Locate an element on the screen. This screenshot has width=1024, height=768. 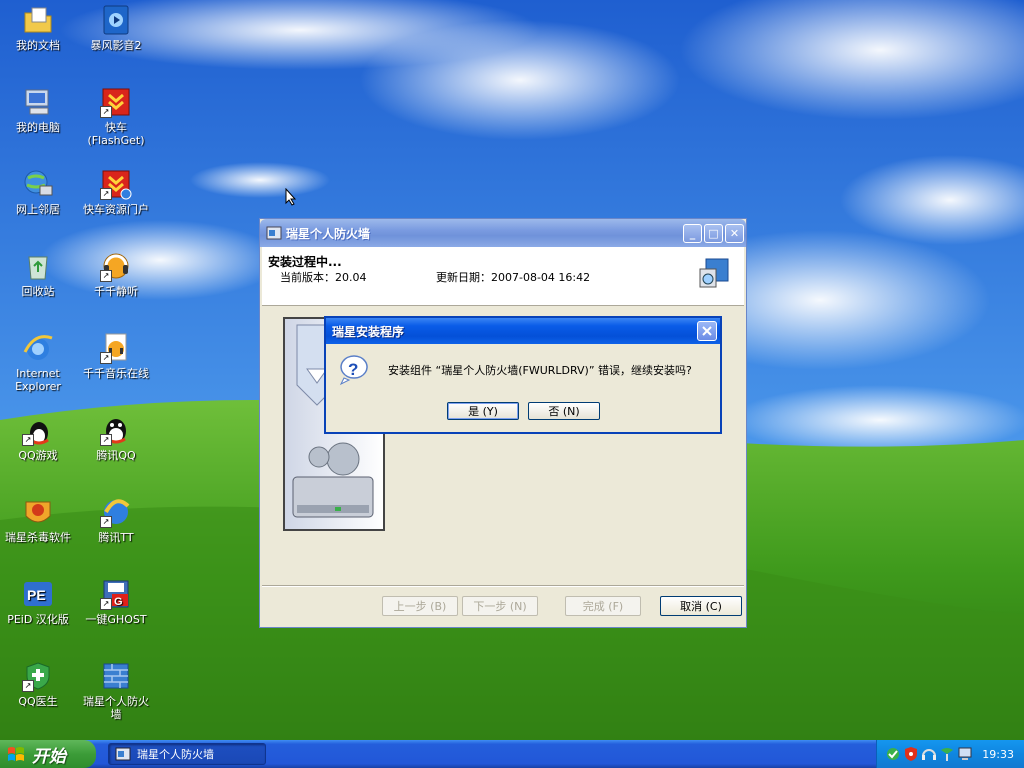
desktop-icon-label: 瑞星个人防火 墙 is located at coordinates (116, 708).